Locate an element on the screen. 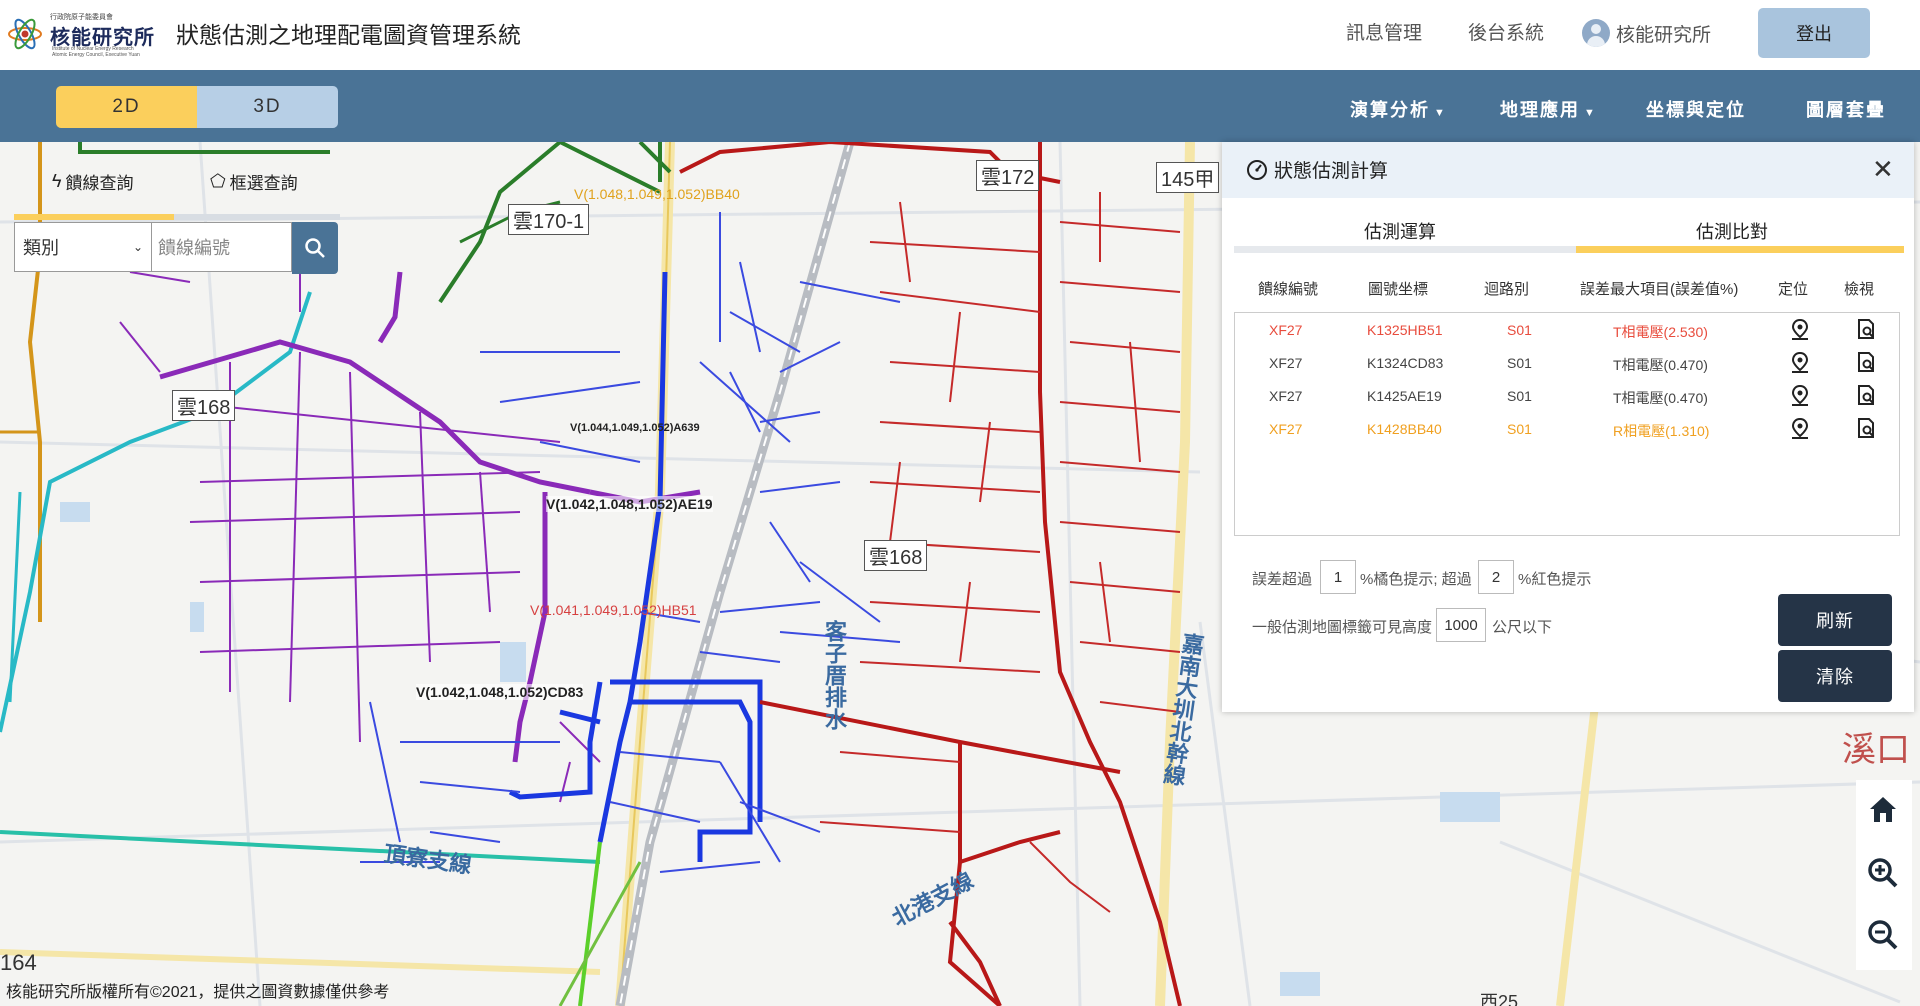 Image resolution: width=1920 pixels, height=1006 pixels. main-navbar: 2D 3D 演算分析 ▼ 地理應用 ▼ 坐標與定位 圖層套疊 is located at coordinates (960, 106).